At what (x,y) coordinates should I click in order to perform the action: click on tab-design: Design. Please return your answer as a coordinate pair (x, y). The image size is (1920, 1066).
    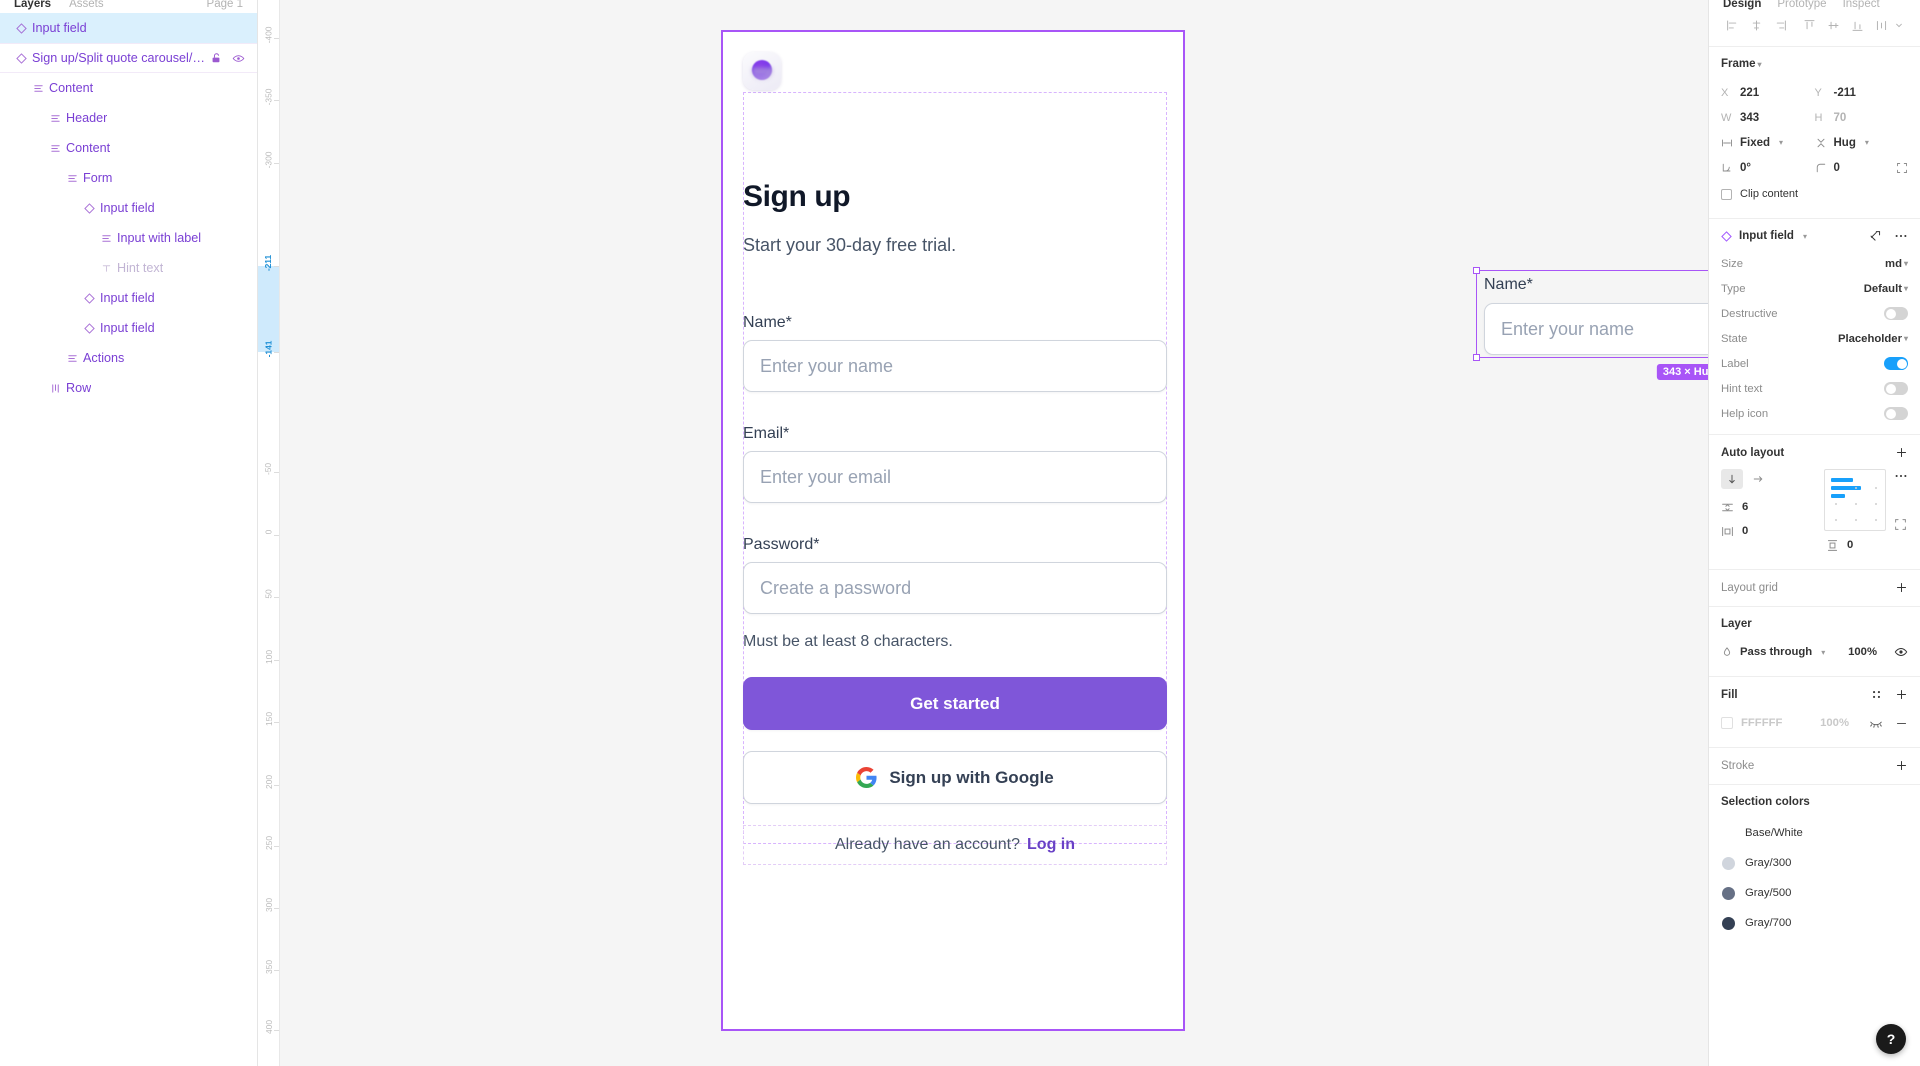
    Looking at the image, I should click on (1742, 5).